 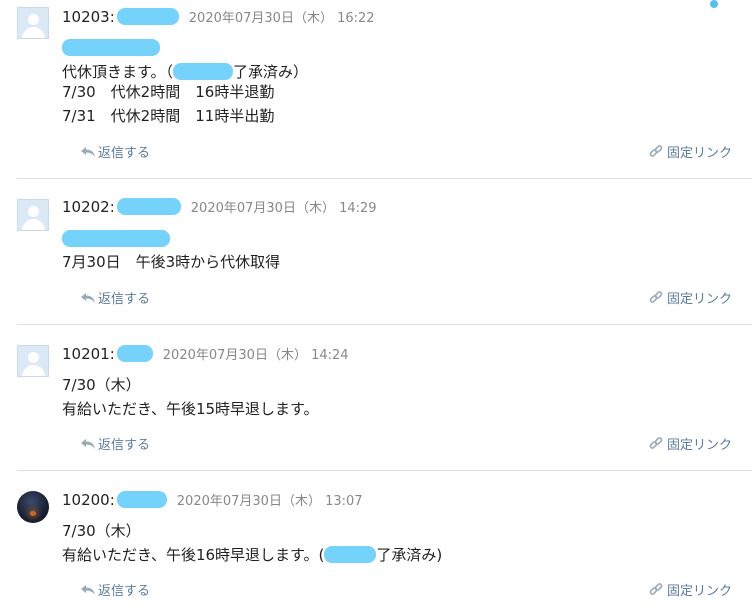 What do you see at coordinates (168, 116) in the screenshot?
I see `comment-text: 7/31 代休2時間 11時半出勤` at bounding box center [168, 116].